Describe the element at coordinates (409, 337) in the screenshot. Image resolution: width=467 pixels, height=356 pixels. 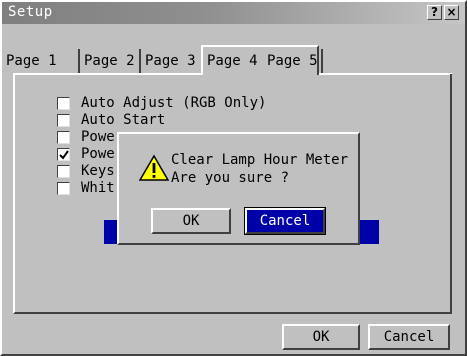
I see `cancel-button: Cancel` at that location.